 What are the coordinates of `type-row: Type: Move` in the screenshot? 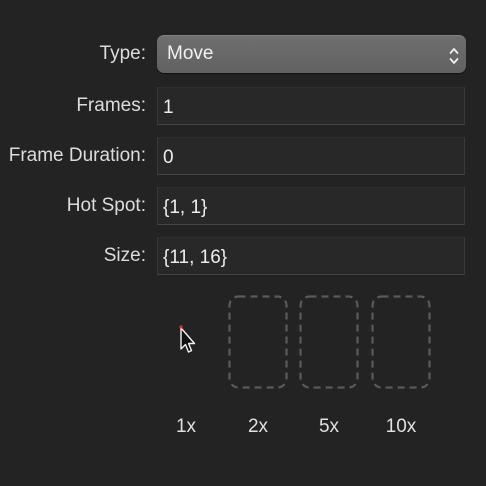 It's located at (243, 54).